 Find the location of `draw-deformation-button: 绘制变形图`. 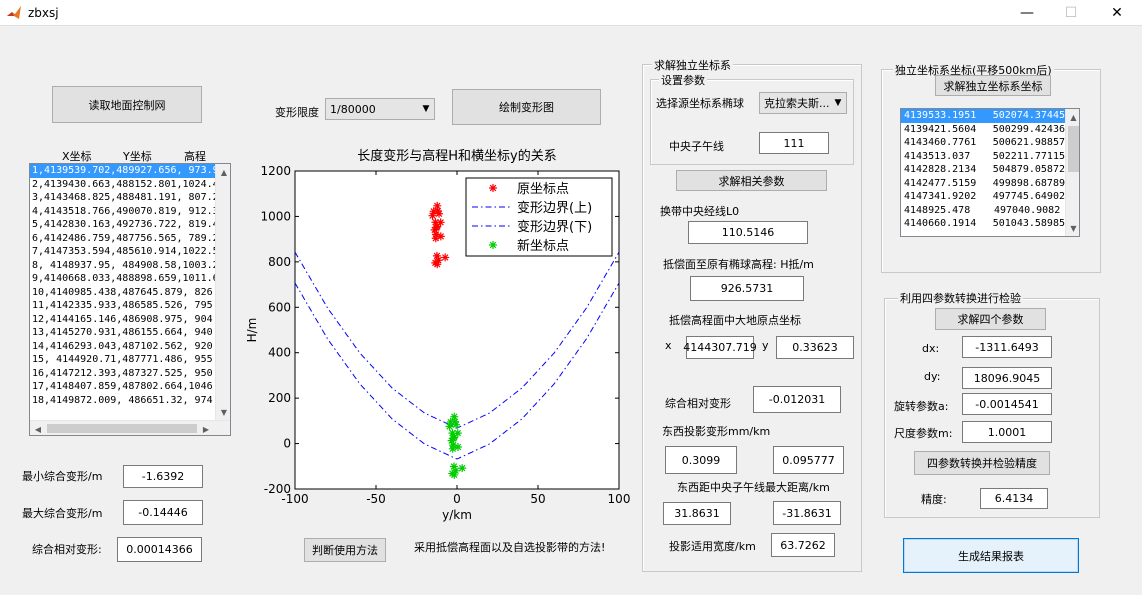

draw-deformation-button: 绘制变形图 is located at coordinates (526, 107).